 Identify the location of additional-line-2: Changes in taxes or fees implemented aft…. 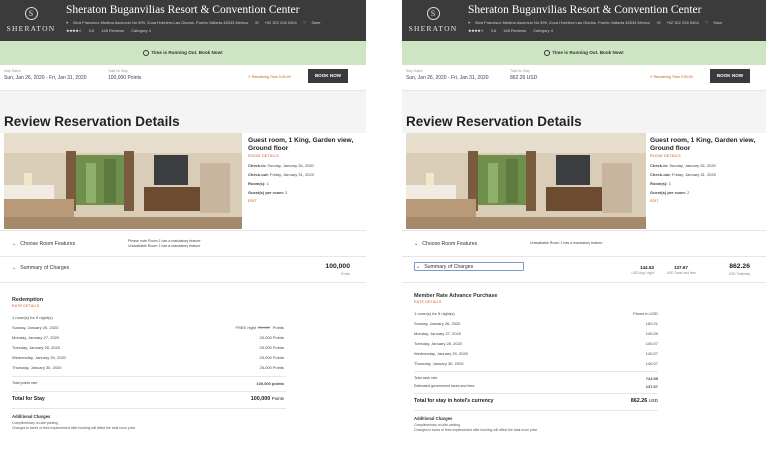
(476, 430).